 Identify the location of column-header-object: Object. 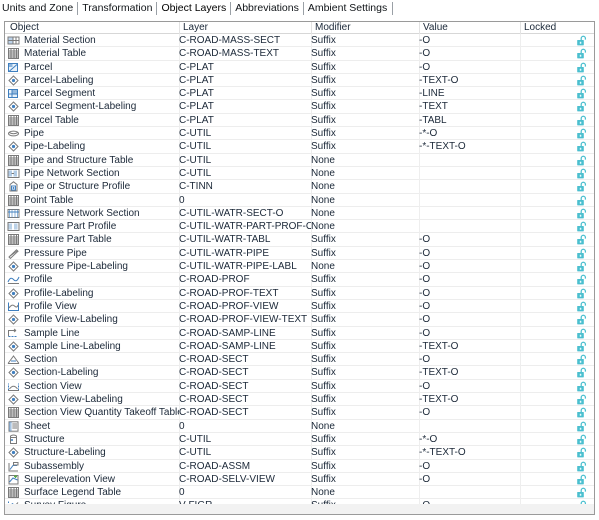
(93, 28).